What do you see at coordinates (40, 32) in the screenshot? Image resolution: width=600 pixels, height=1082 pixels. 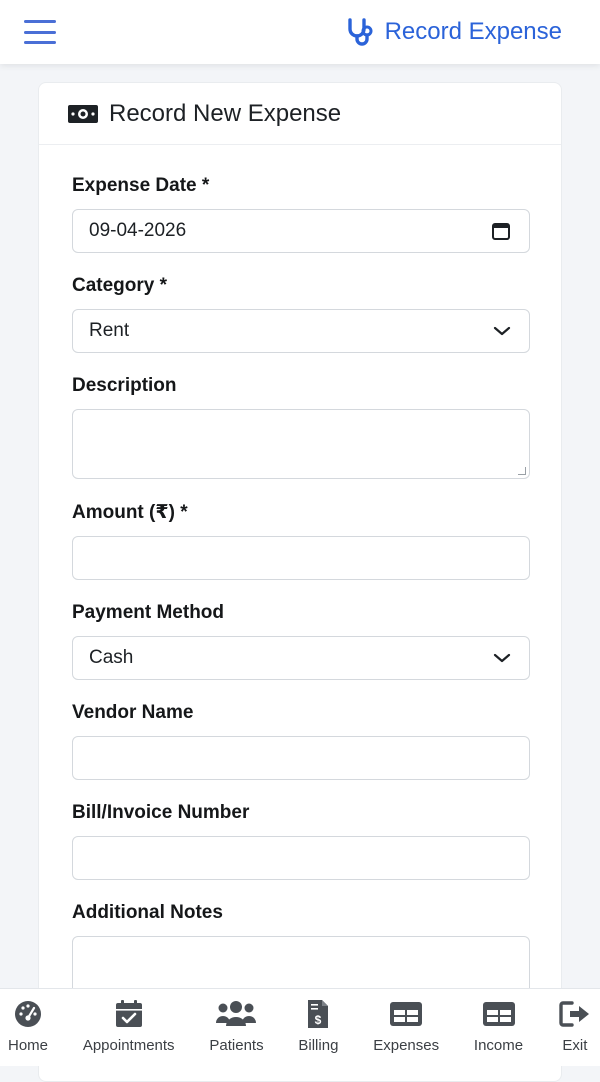 I see `hamburger-menu-icon` at bounding box center [40, 32].